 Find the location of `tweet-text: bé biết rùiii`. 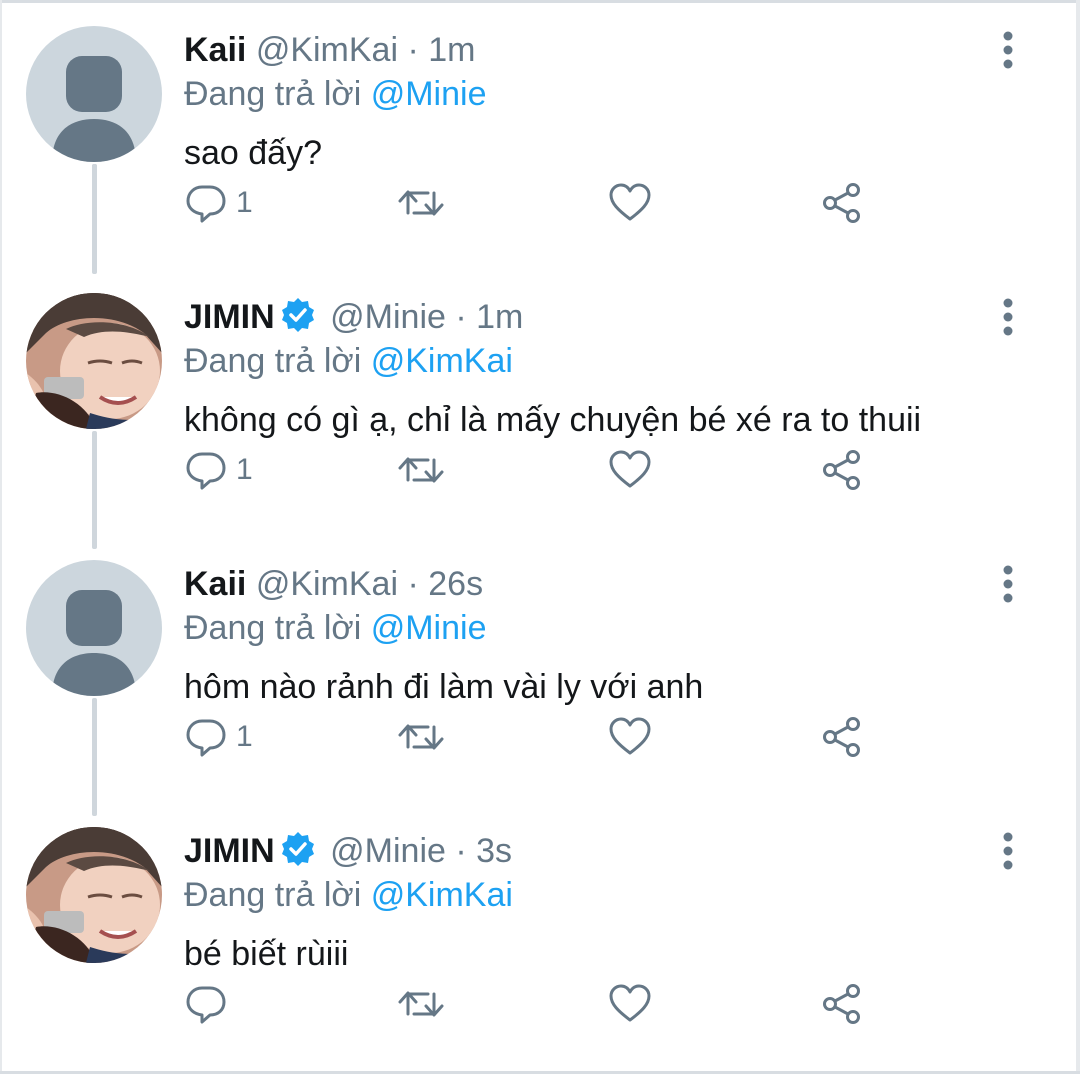

tweet-text: bé biết rùiii is located at coordinates (266, 954).